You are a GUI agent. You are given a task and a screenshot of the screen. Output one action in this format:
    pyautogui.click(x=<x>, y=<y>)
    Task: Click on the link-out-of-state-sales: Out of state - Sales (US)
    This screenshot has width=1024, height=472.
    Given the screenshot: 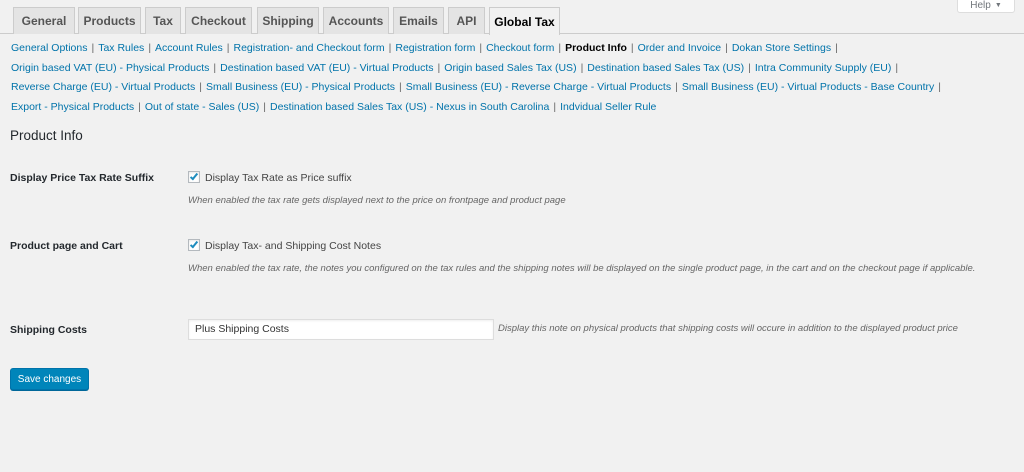 What is the action you would take?
    pyautogui.click(x=202, y=107)
    